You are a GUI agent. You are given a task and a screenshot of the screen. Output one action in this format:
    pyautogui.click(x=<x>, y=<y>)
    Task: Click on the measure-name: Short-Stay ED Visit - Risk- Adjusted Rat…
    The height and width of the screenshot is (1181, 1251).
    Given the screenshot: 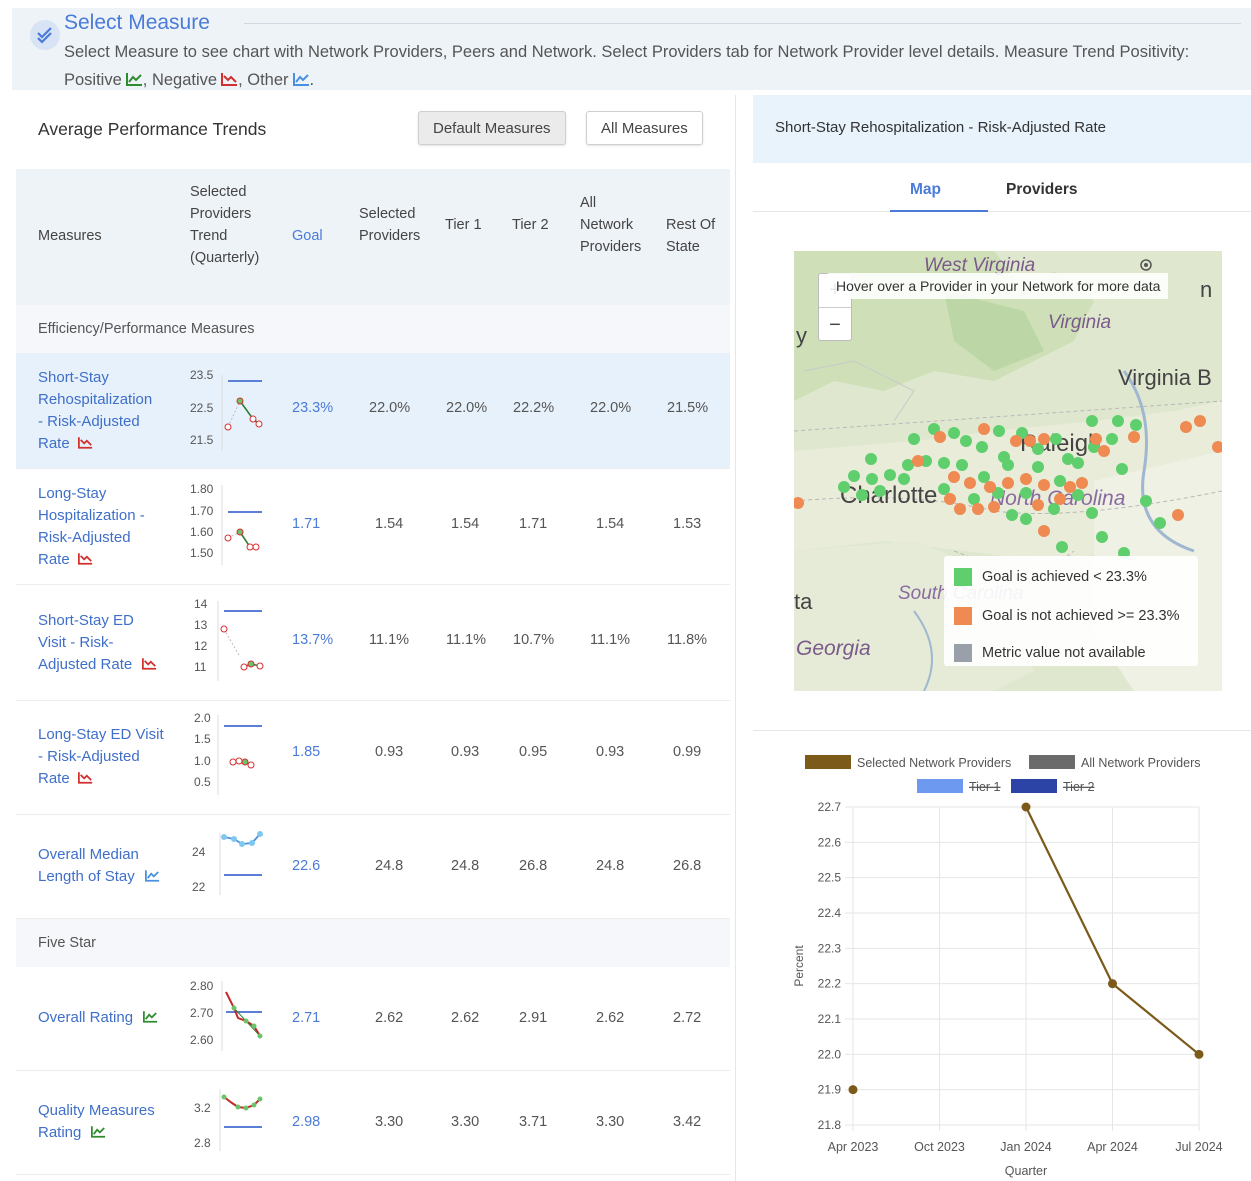 What is the action you would take?
    pyautogui.click(x=97, y=643)
    